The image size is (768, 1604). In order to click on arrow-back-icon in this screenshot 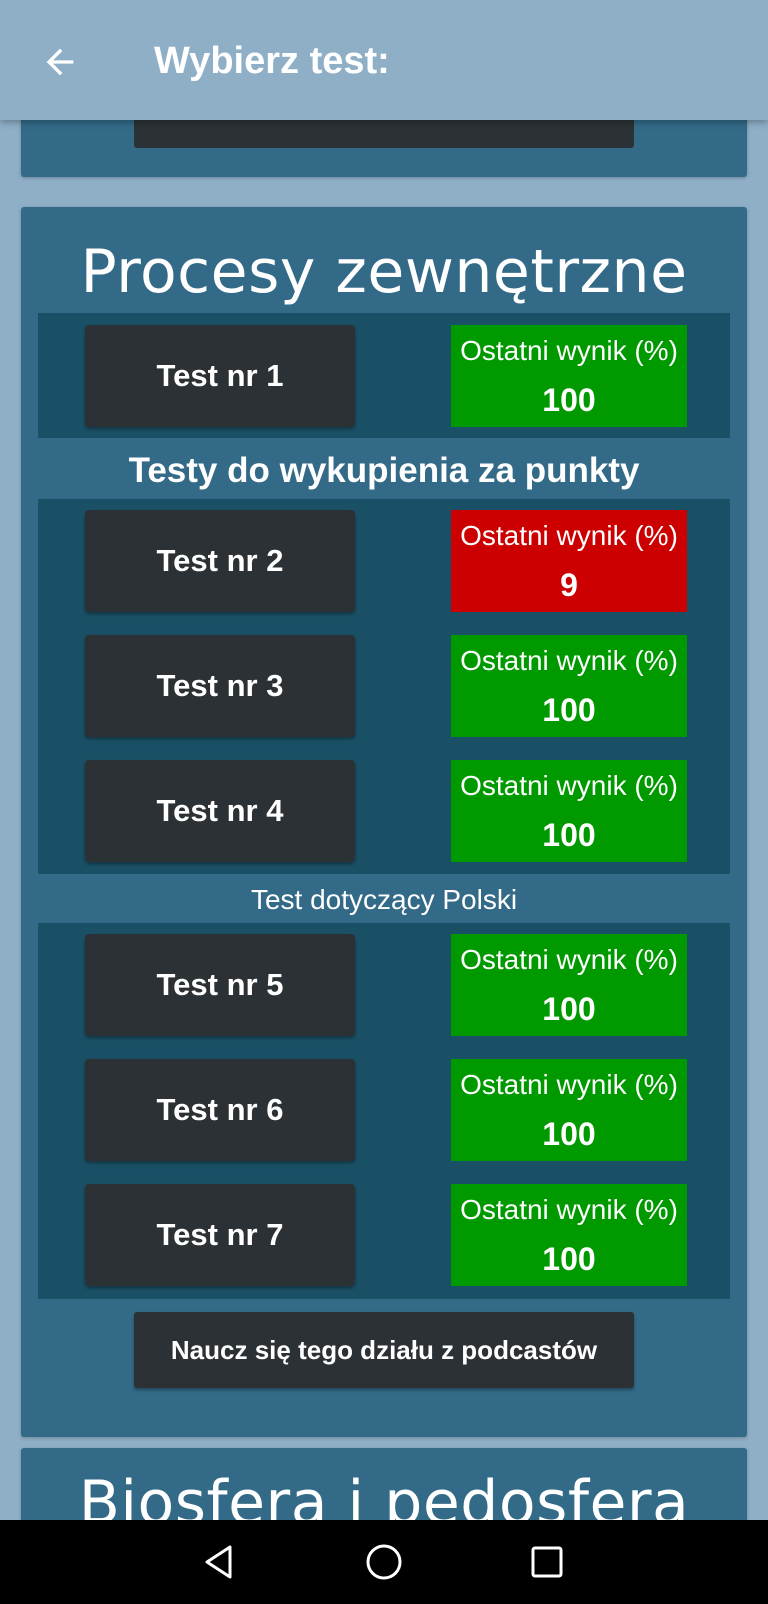, I will do `click(60, 62)`.